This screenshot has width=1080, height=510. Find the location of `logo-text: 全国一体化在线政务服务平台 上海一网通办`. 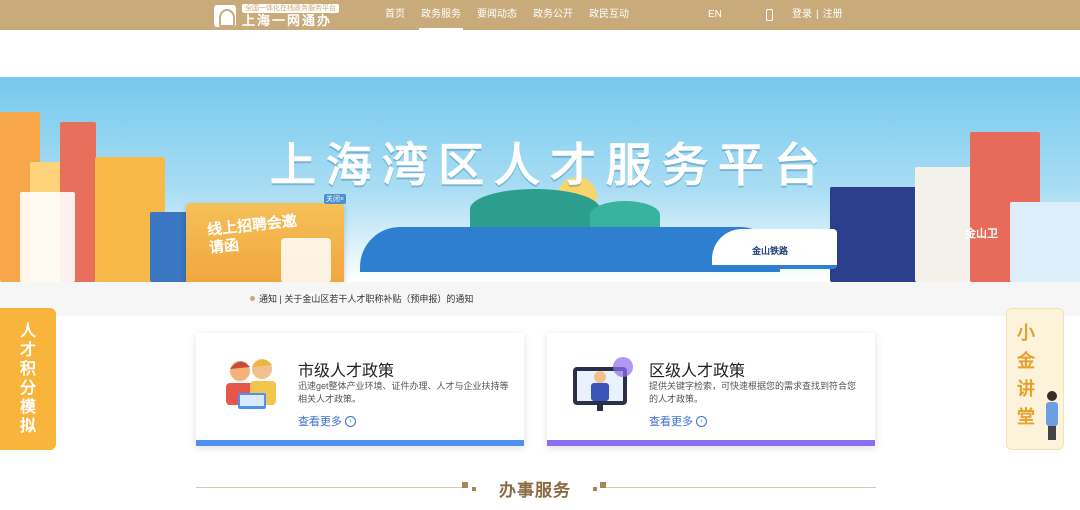

logo-text: 全国一体化在线政务服务平台 上海一网通办 is located at coordinates (290, 15).